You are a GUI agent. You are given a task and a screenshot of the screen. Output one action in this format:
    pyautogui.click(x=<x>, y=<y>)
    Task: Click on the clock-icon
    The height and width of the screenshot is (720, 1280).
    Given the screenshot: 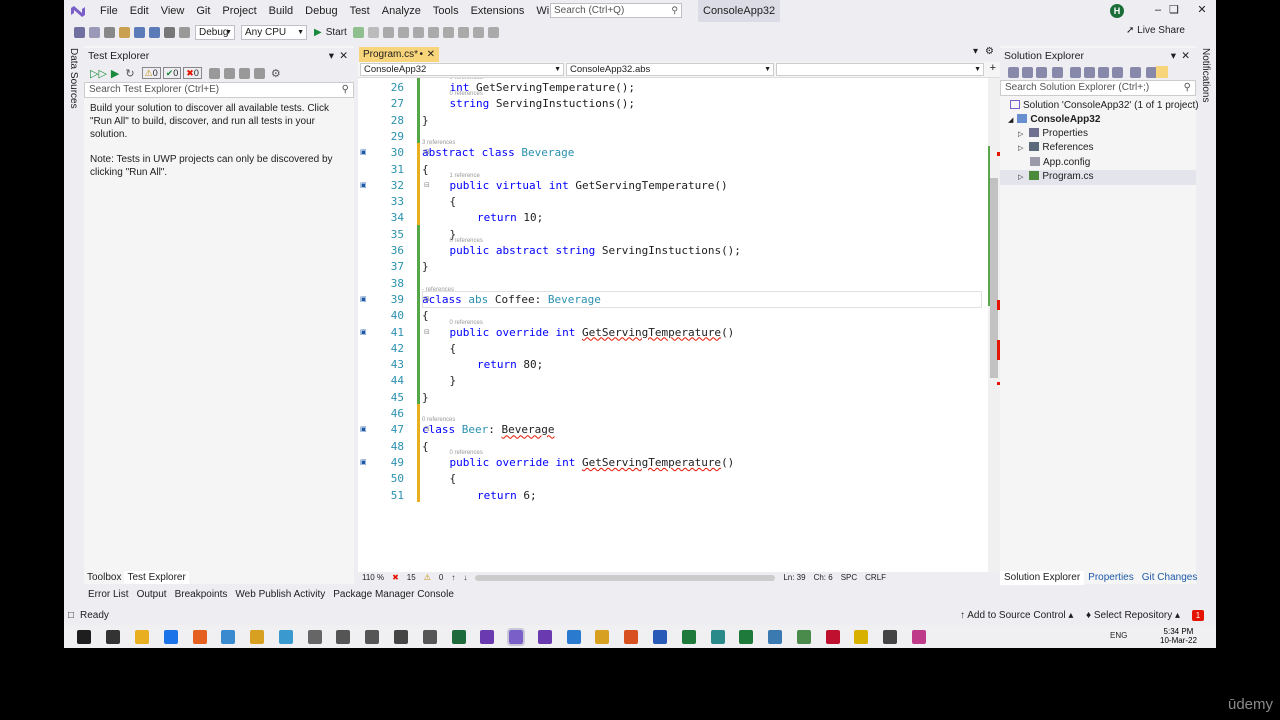 What is the action you would take?
    pyautogui.click(x=890, y=636)
    